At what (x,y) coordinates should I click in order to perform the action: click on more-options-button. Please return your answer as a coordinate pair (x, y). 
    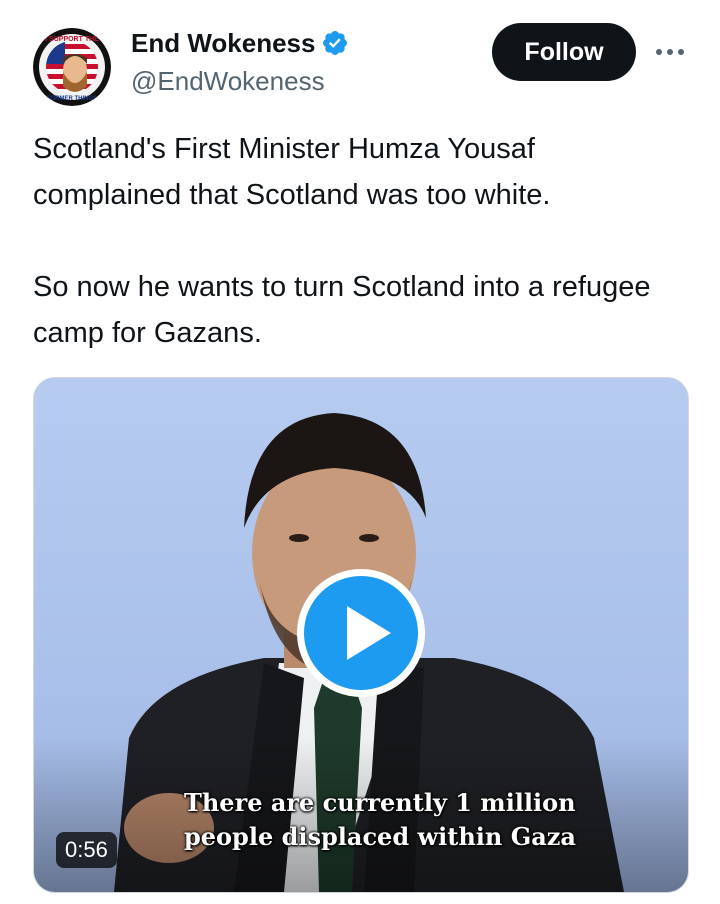
    Looking at the image, I should click on (670, 52).